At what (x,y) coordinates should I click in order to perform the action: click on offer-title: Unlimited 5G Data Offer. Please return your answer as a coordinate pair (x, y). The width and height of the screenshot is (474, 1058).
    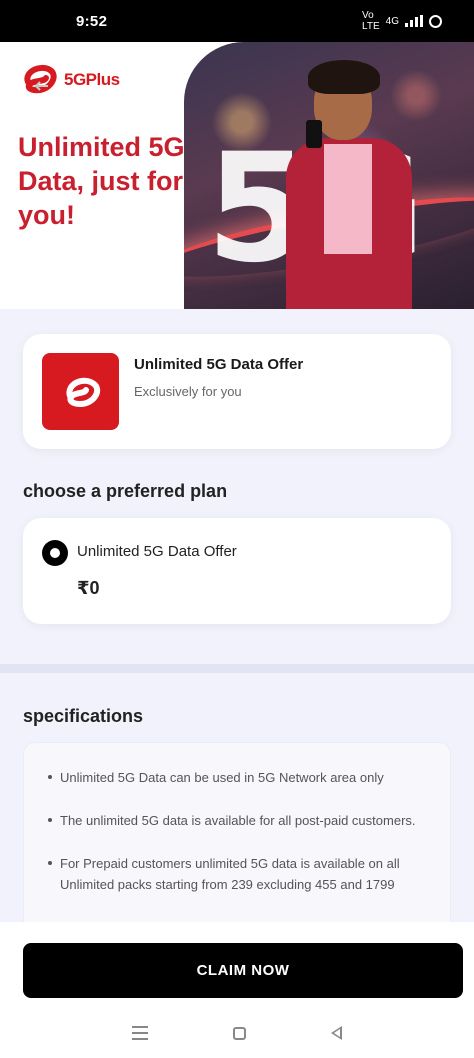
    Looking at the image, I should click on (219, 364).